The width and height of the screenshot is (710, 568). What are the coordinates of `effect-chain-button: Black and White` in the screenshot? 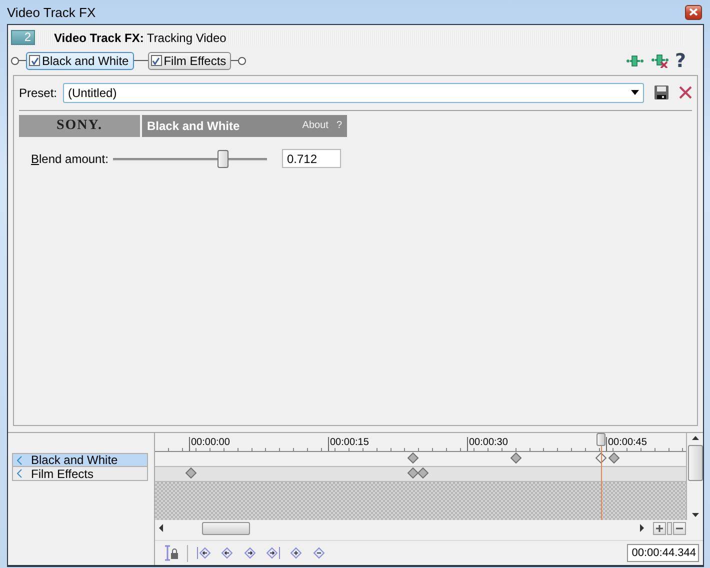 It's located at (80, 61).